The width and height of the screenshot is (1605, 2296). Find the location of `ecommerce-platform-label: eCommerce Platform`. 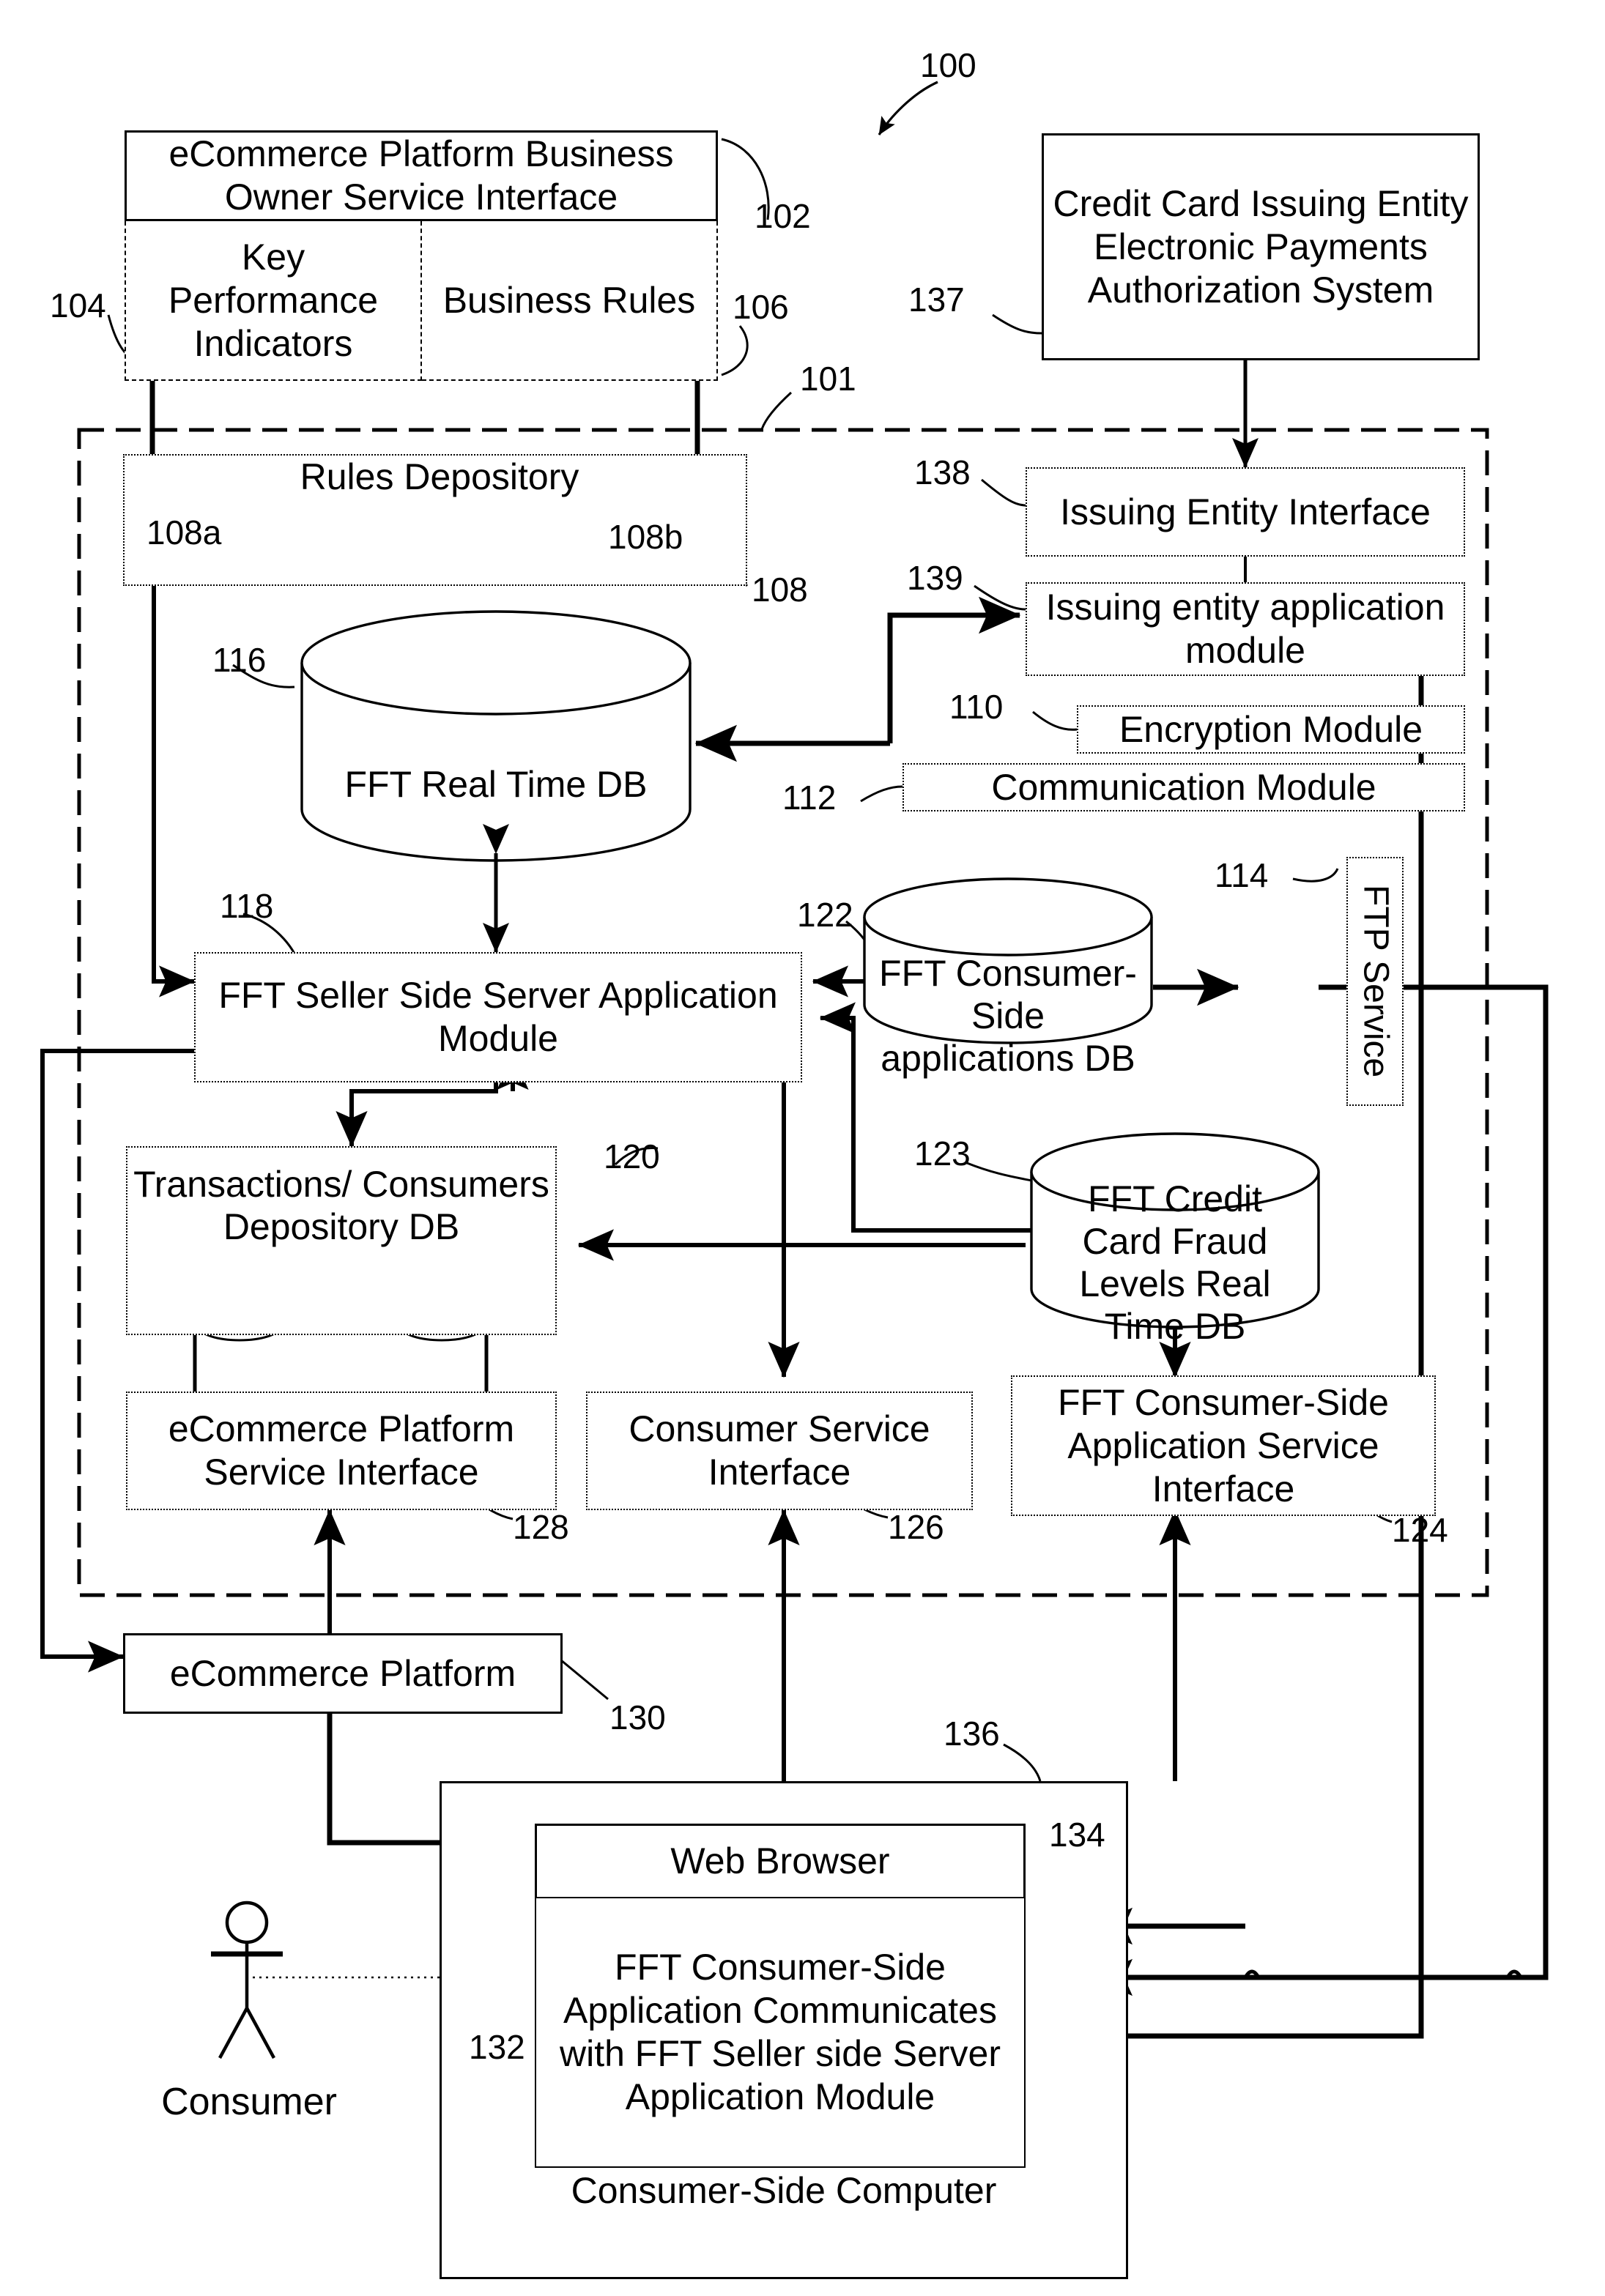

ecommerce-platform-label: eCommerce Platform is located at coordinates (343, 1673).